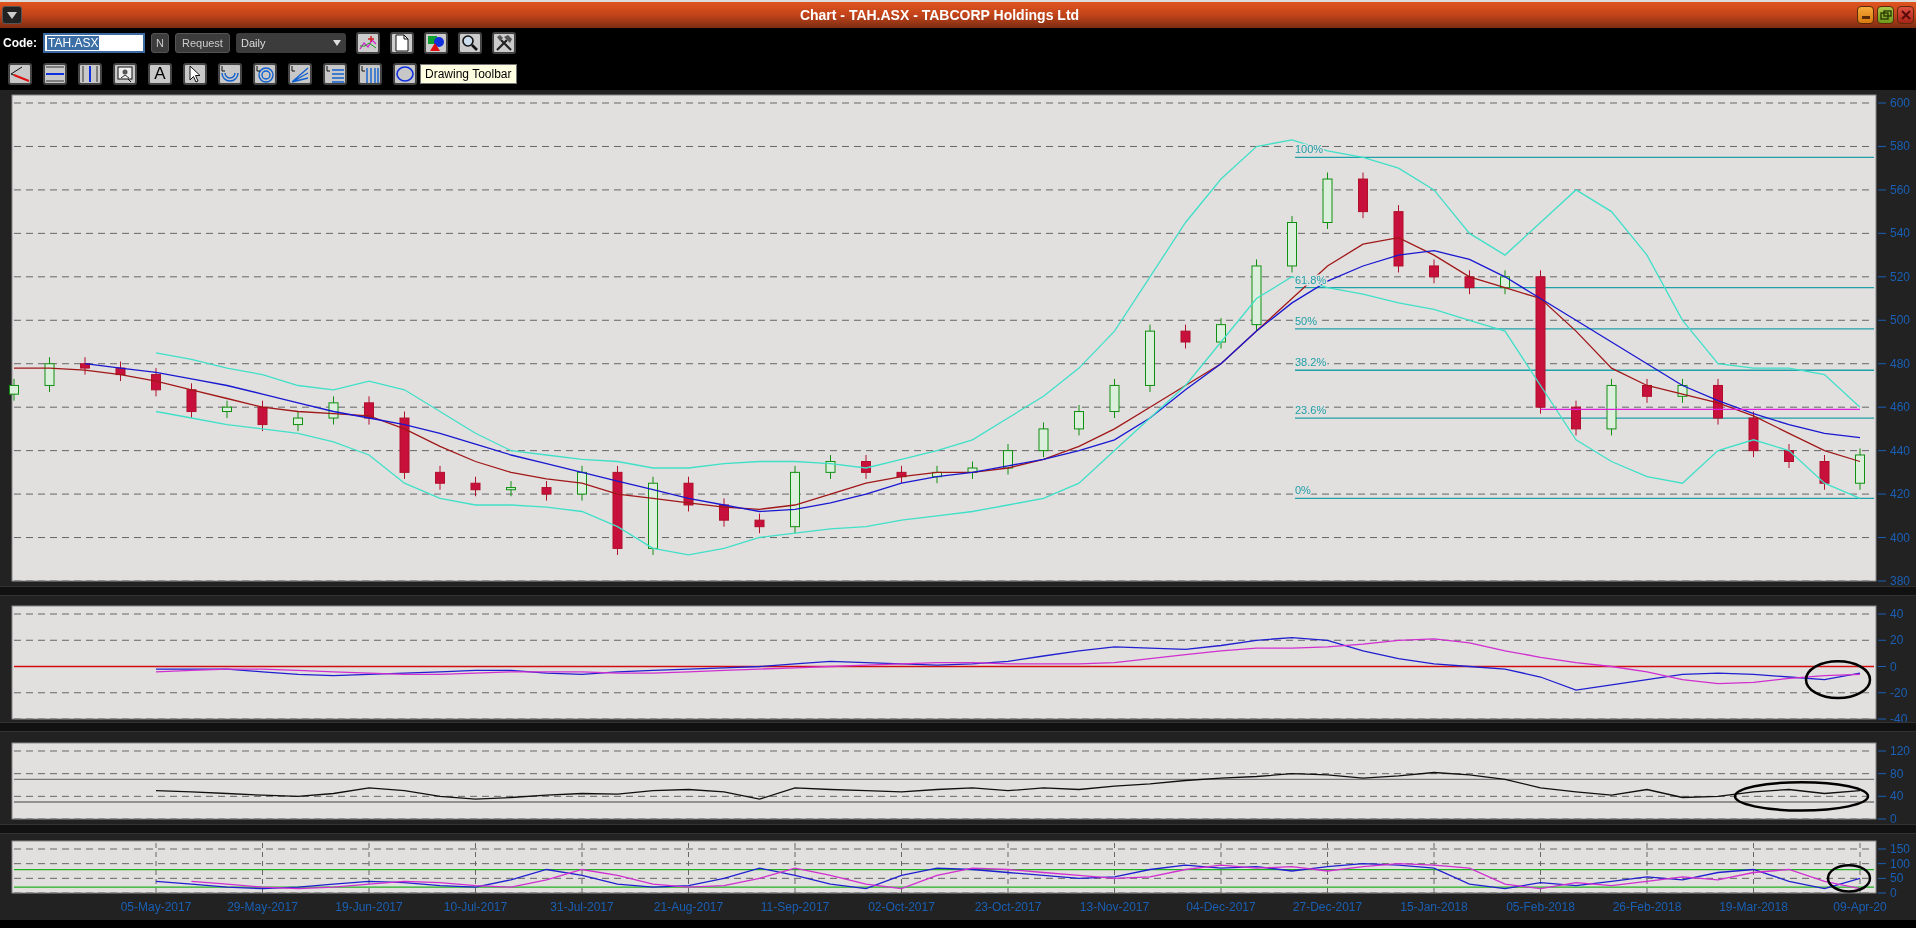  What do you see at coordinates (1900, 450) in the screenshot?
I see `axis-label: 440` at bounding box center [1900, 450].